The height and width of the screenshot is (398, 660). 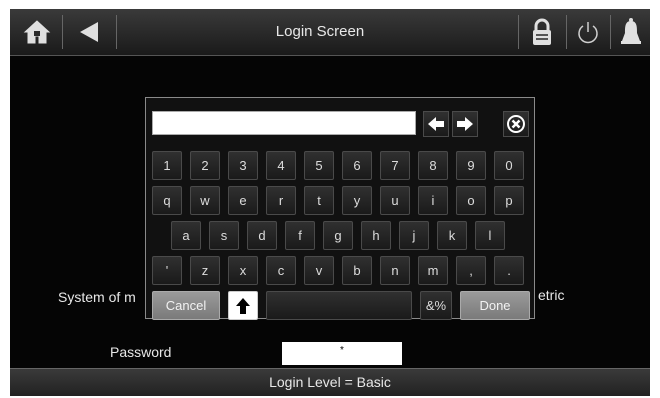 What do you see at coordinates (471, 165) in the screenshot?
I see `key-9: 9` at bounding box center [471, 165].